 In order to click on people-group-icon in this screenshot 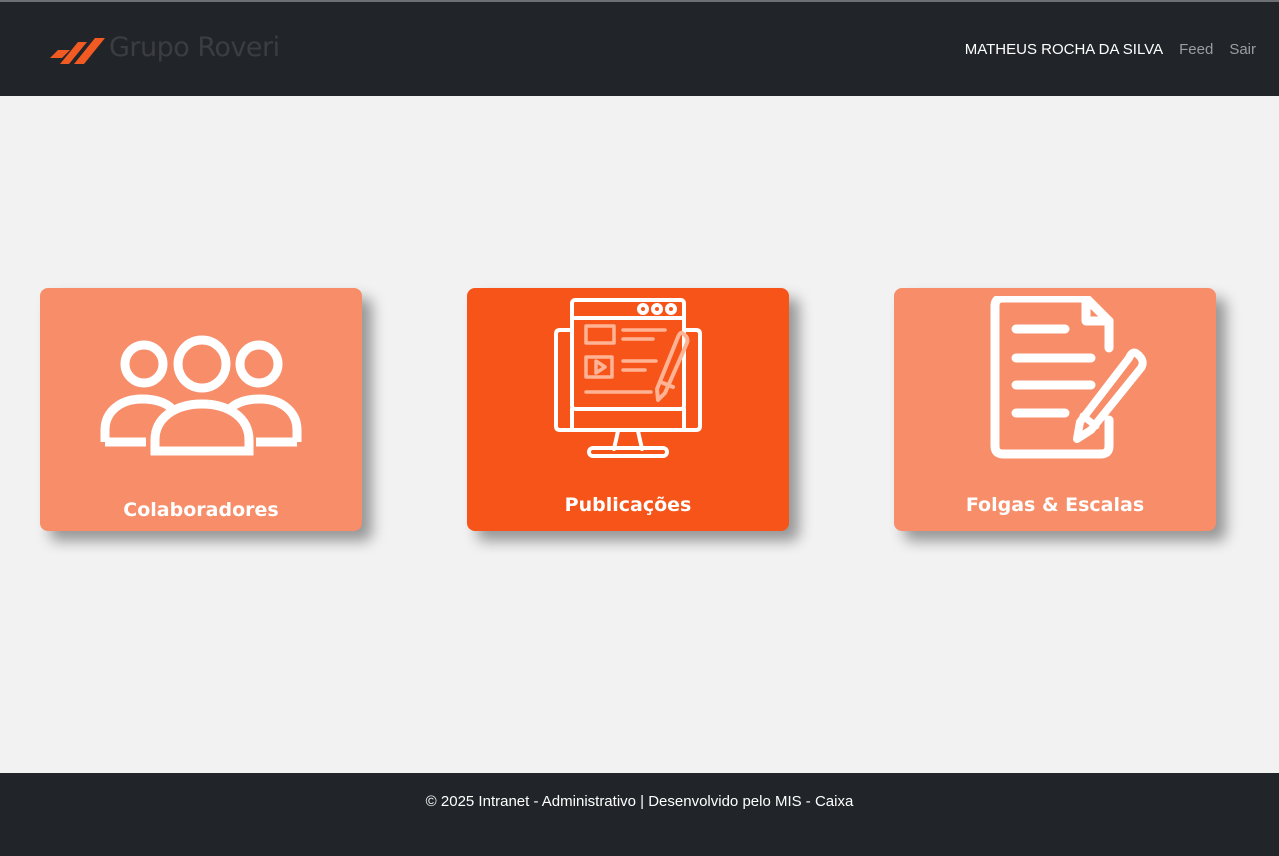, I will do `click(201, 395)`.